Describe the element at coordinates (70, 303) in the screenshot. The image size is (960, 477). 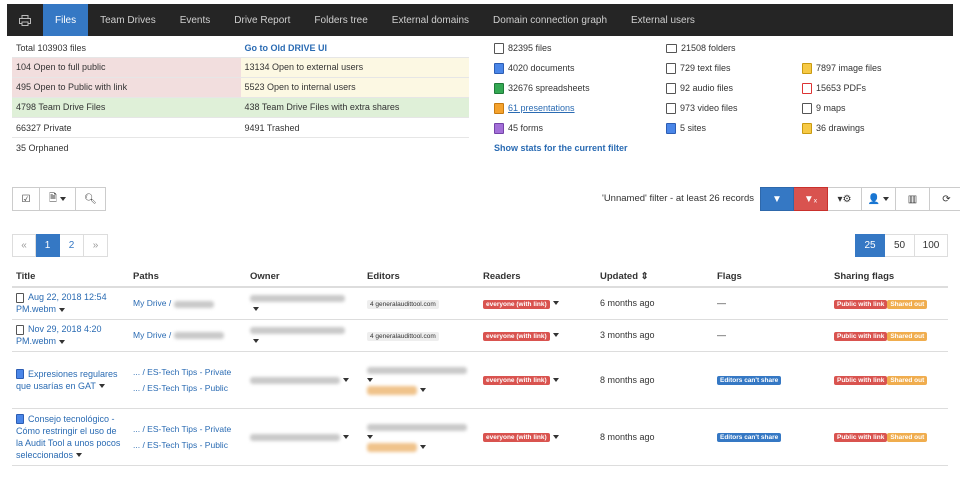
I see `title-cell: Aug 22, 2018 12:54 PM.webm` at that location.